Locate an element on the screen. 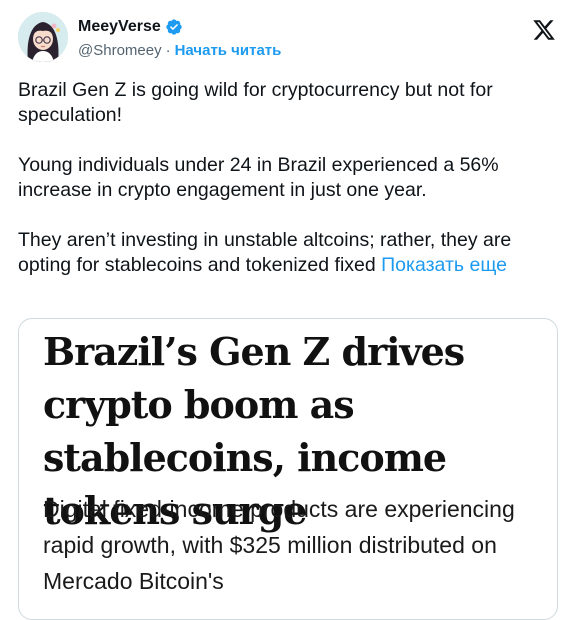 The width and height of the screenshot is (574, 620). avatar-anime-girl-icon is located at coordinates (43, 37).